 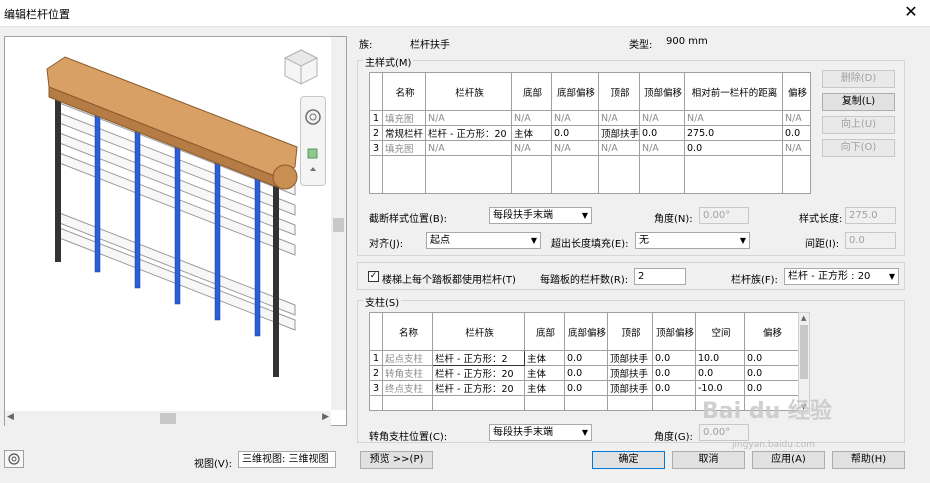 What do you see at coordinates (483, 240) in the screenshot?
I see `justify-select: 起点 ▼` at bounding box center [483, 240].